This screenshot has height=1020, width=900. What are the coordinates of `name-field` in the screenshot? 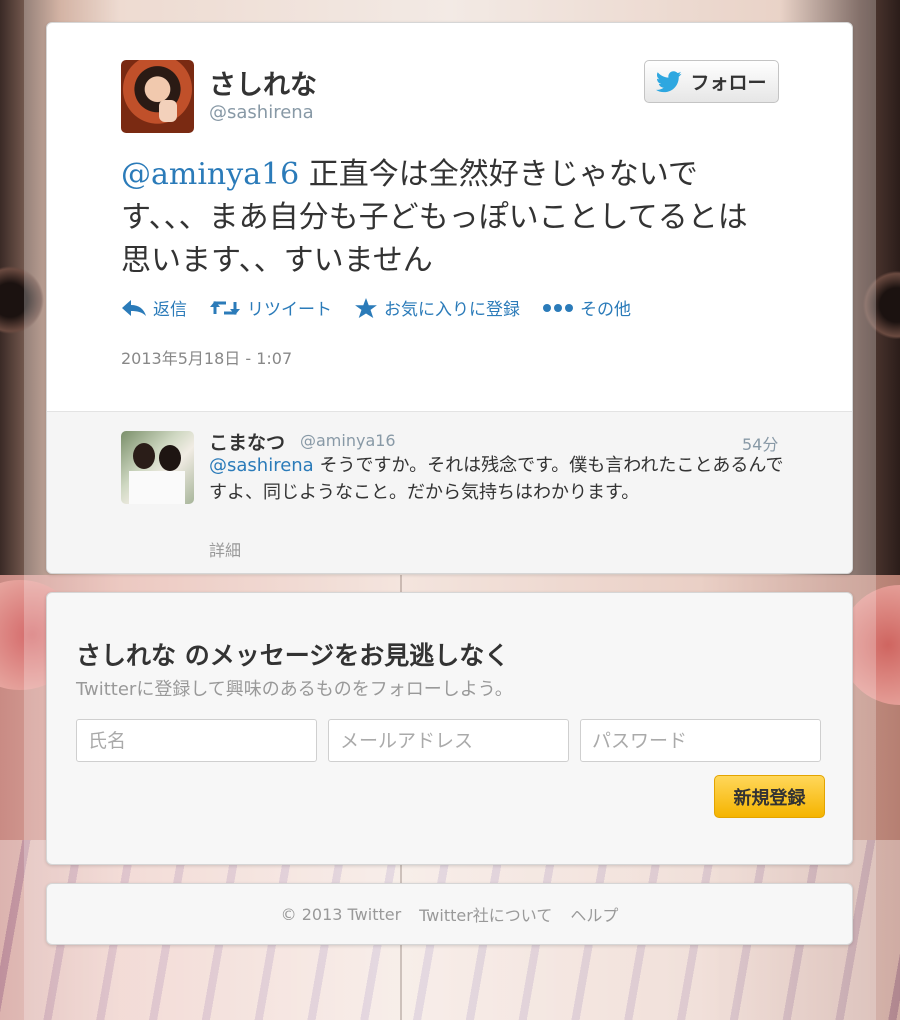 It's located at (196, 740).